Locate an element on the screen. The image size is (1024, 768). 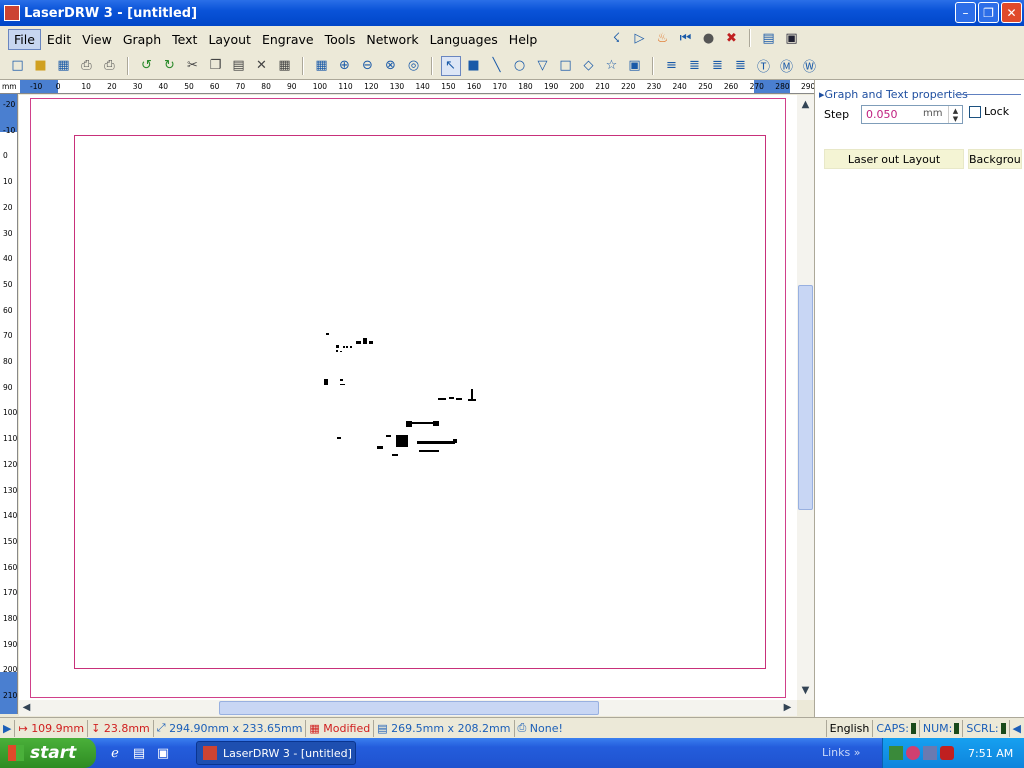
menu-help: Help is located at coordinates (523, 39).